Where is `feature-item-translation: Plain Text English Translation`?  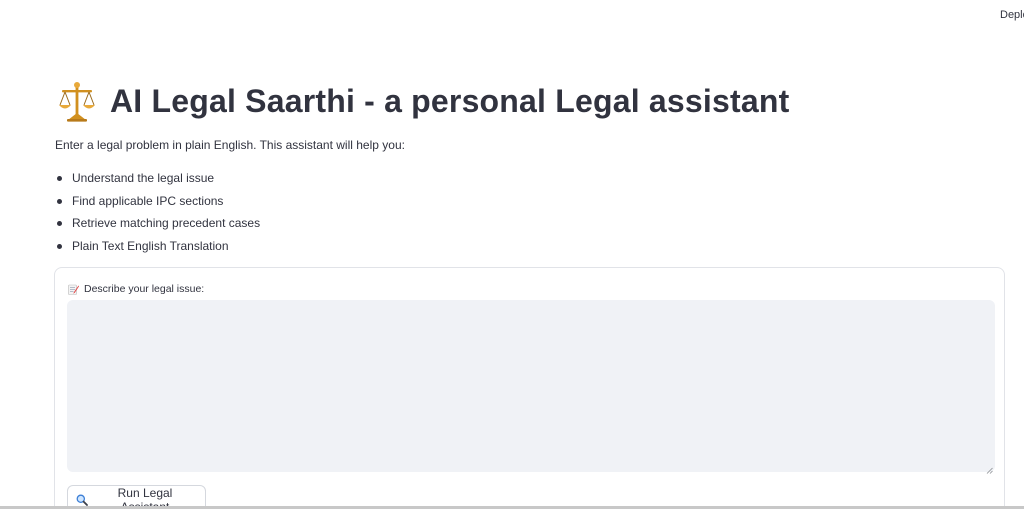 feature-item-translation: Plain Text English Translation is located at coordinates (157, 246).